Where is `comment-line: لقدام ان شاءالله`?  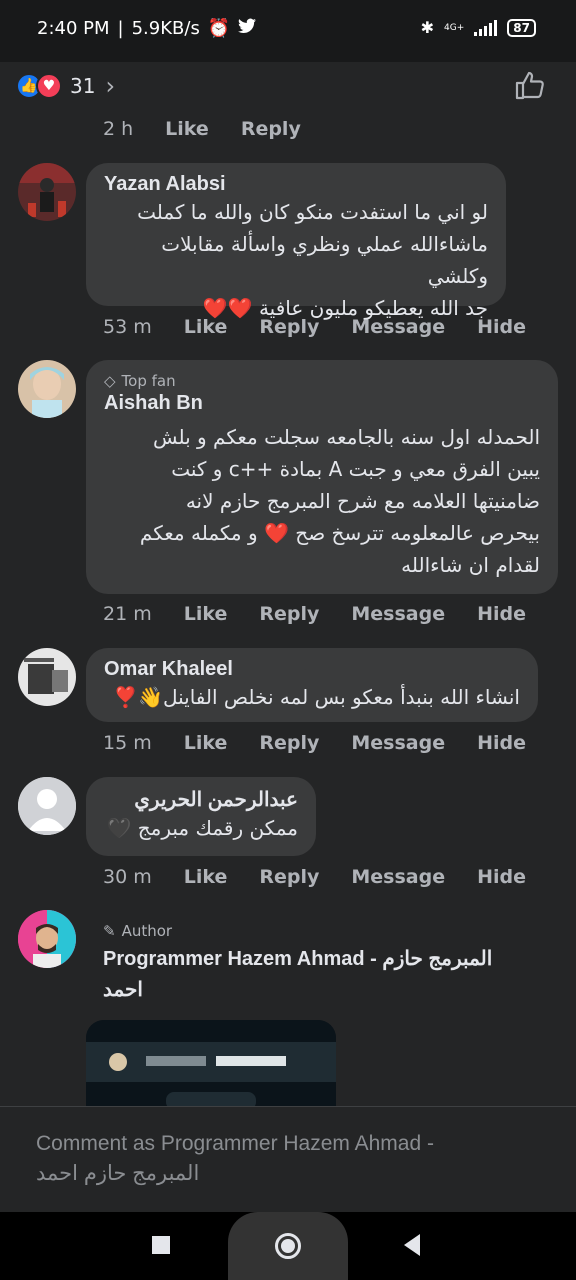 comment-line: لقدام ان شاءالله is located at coordinates (470, 565).